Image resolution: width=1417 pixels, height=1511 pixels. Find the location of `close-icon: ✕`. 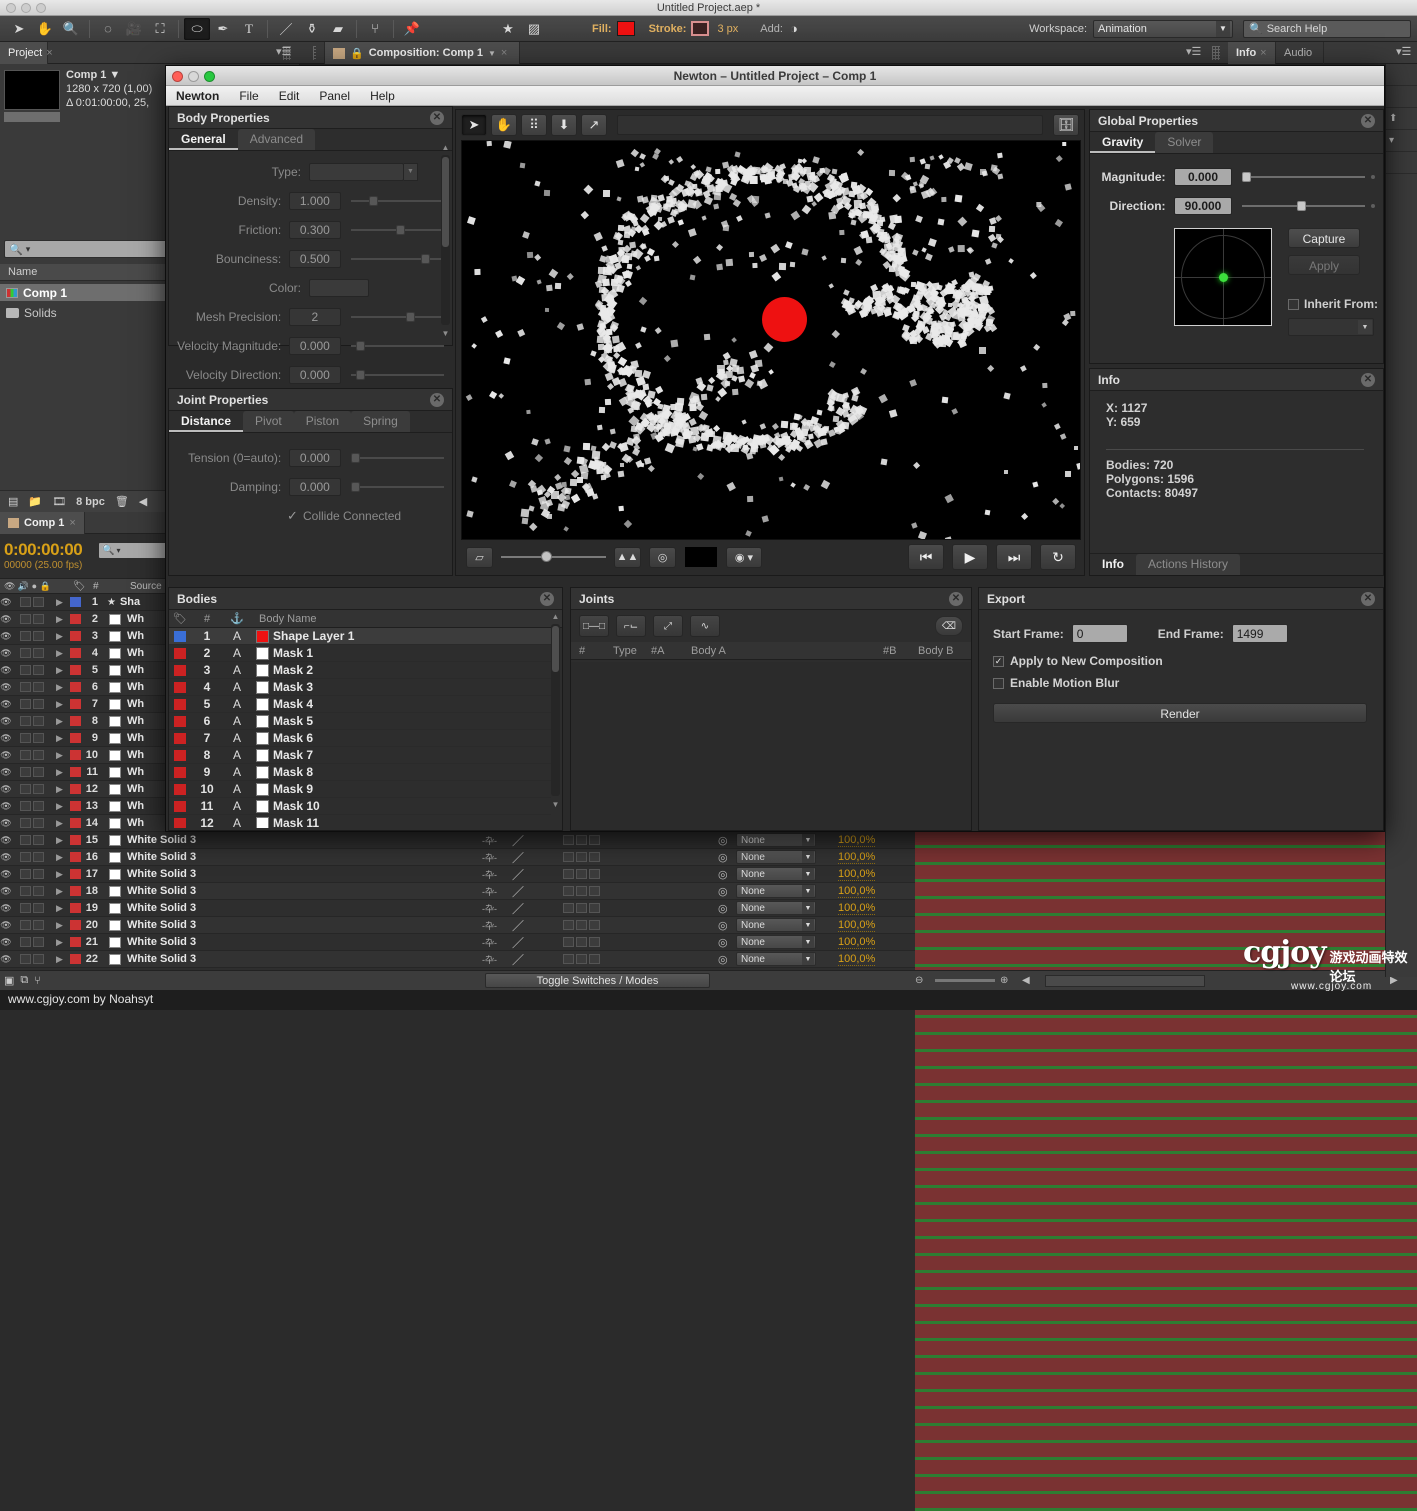

close-icon: ✕ is located at coordinates (1368, 120).